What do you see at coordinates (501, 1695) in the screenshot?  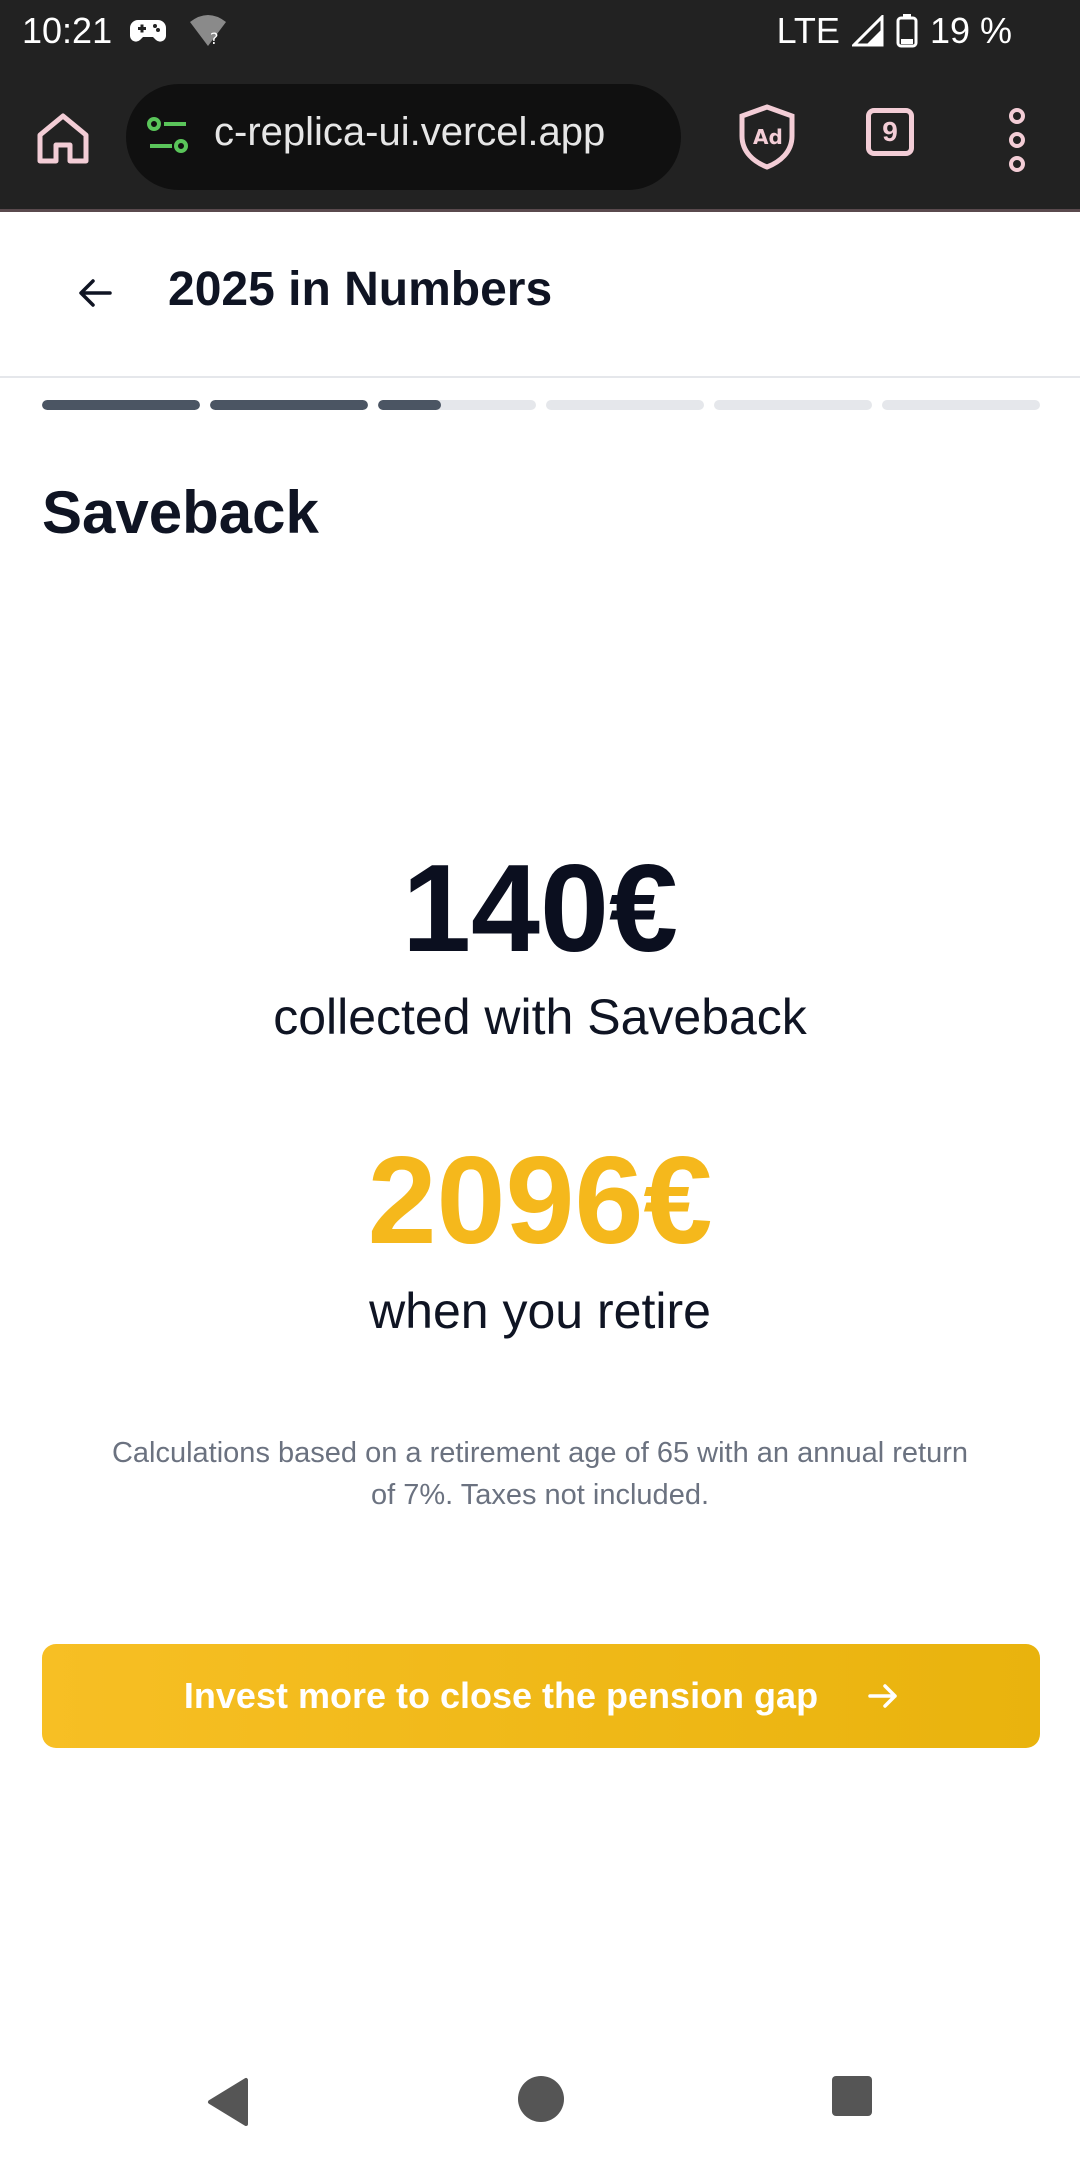 I see `cta-label: Invest more to close the pension gap` at bounding box center [501, 1695].